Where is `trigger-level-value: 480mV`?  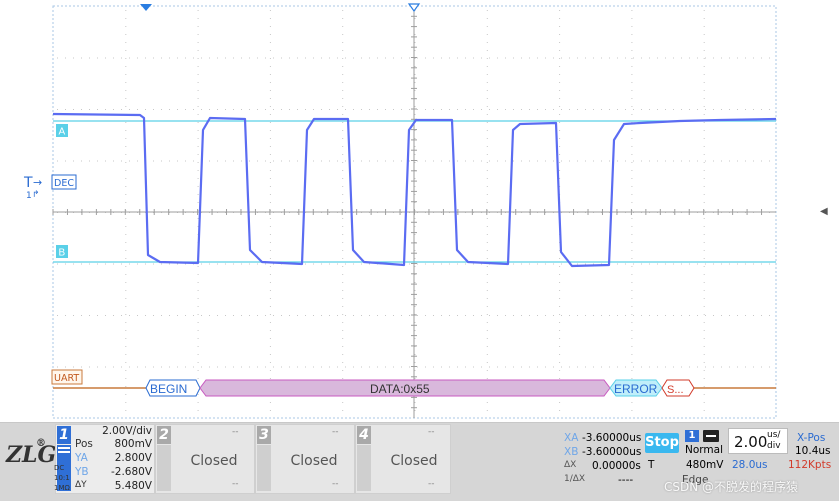
trigger-level-value: 480mV is located at coordinates (704, 465).